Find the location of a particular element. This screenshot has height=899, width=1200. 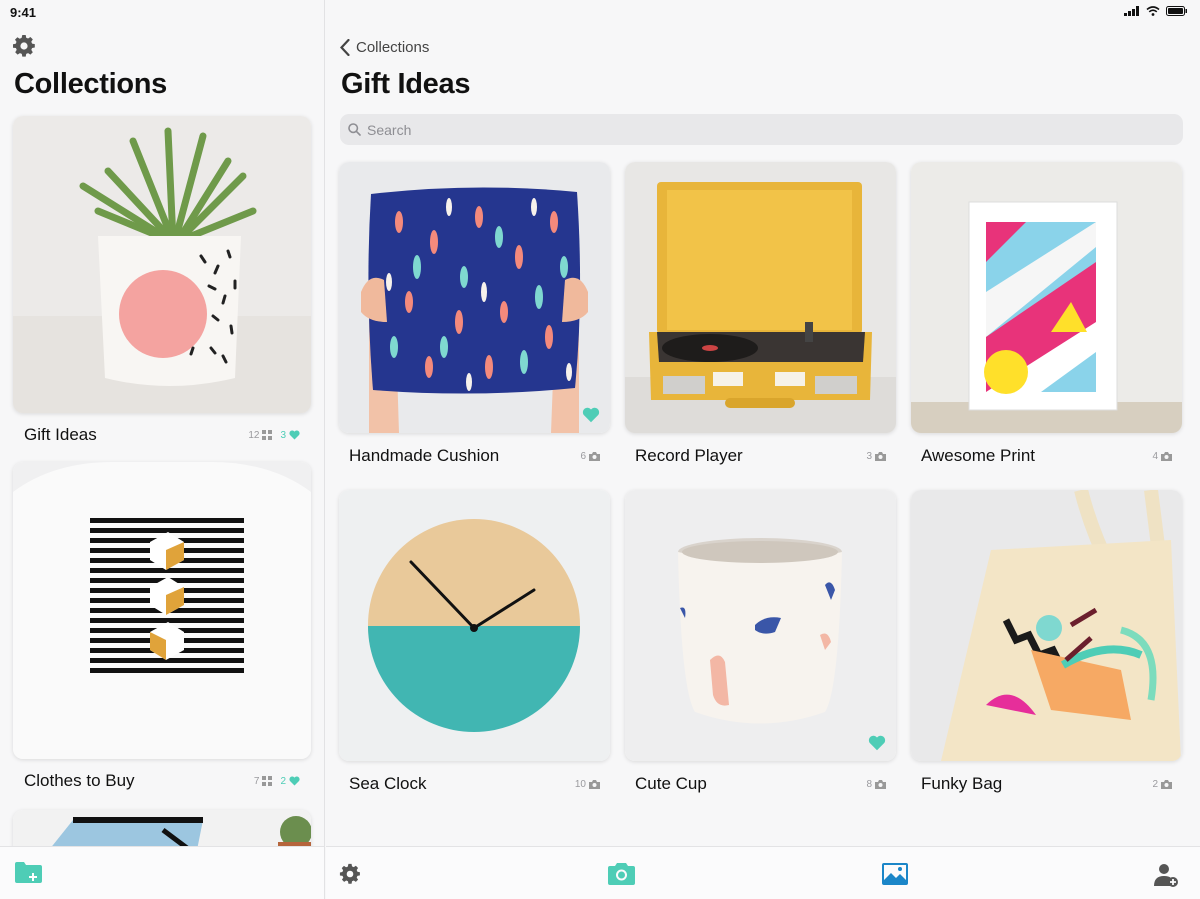

photo-count-value: 2 is located at coordinates (1155, 784).